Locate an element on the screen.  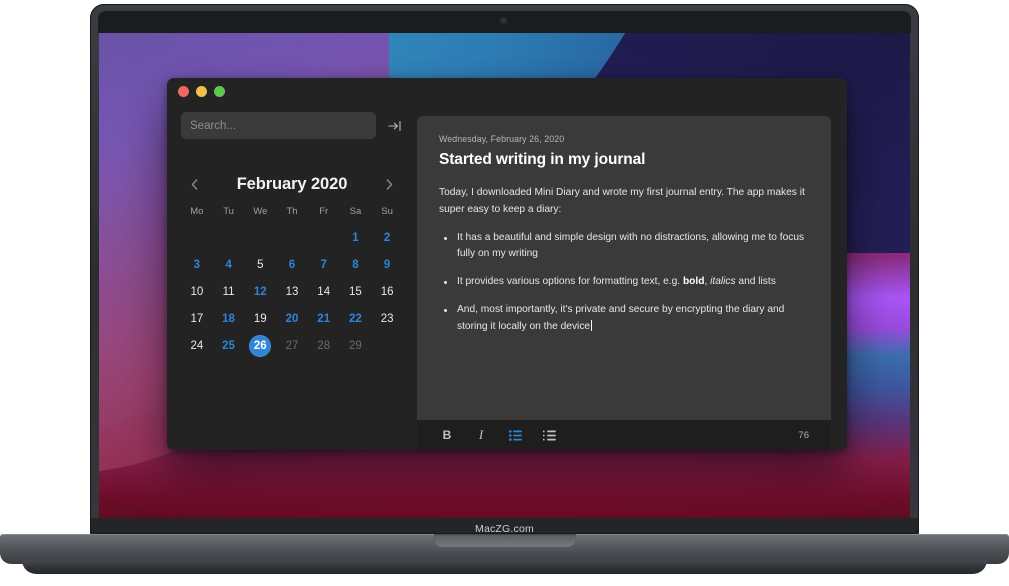
calendar-day-number: 24 is located at coordinates (197, 345).